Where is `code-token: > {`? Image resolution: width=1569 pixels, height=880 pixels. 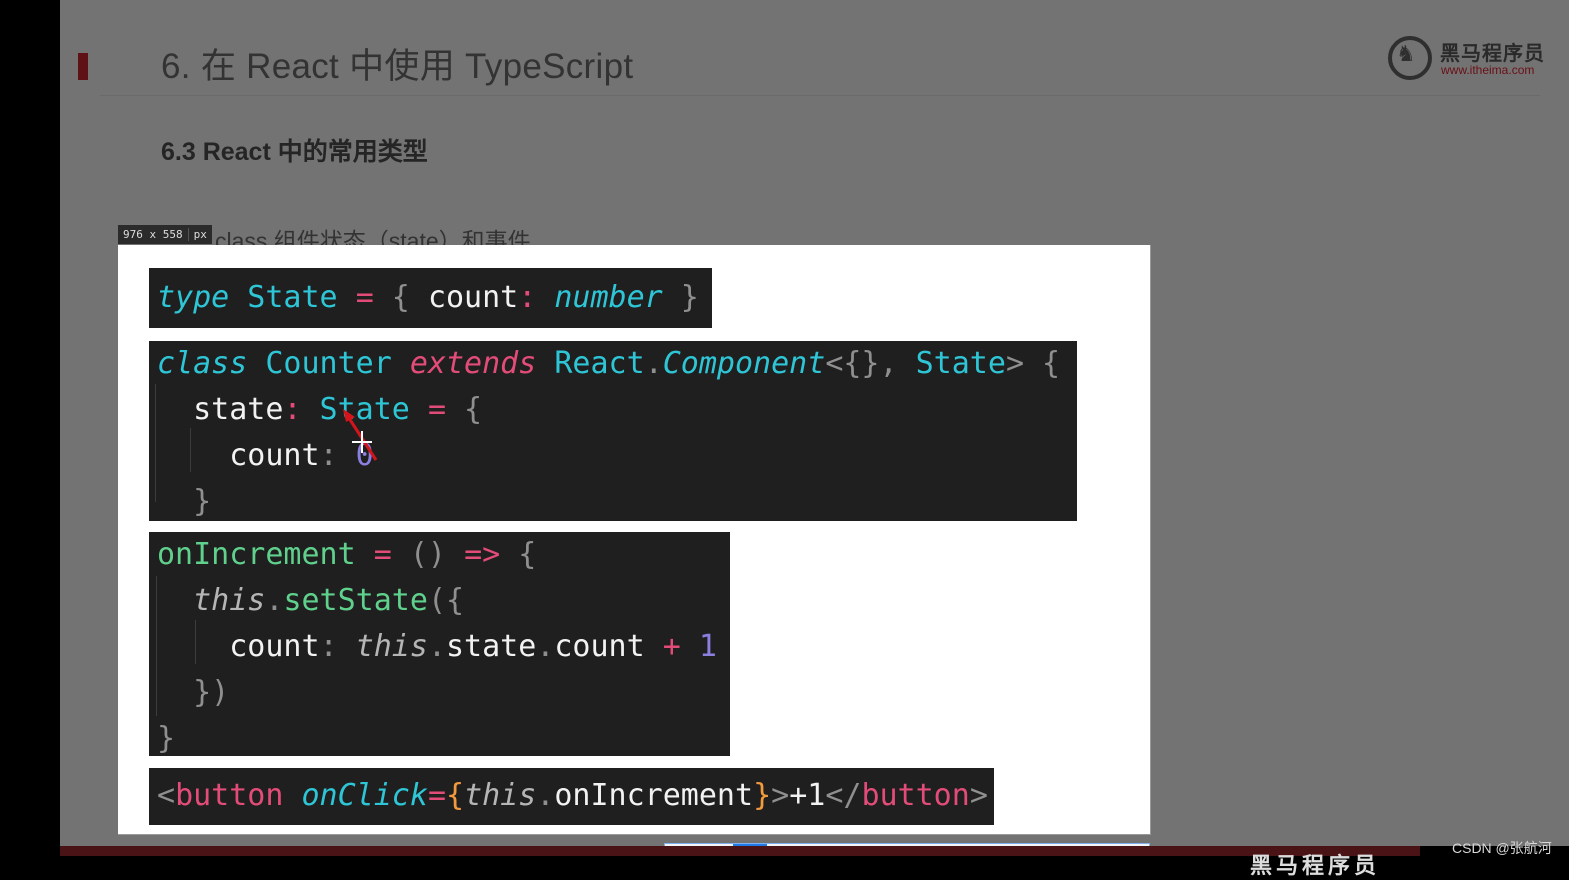
code-token: > { is located at coordinates (1033, 363).